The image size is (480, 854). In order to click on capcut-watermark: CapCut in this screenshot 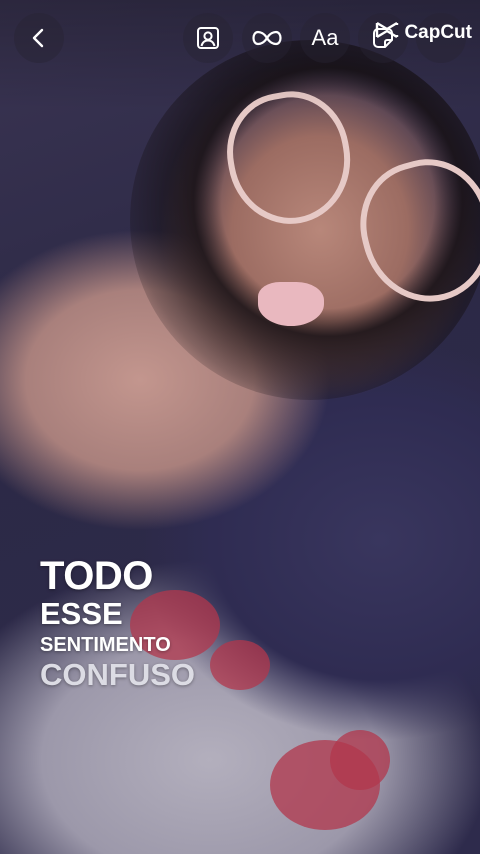, I will do `click(423, 33)`.